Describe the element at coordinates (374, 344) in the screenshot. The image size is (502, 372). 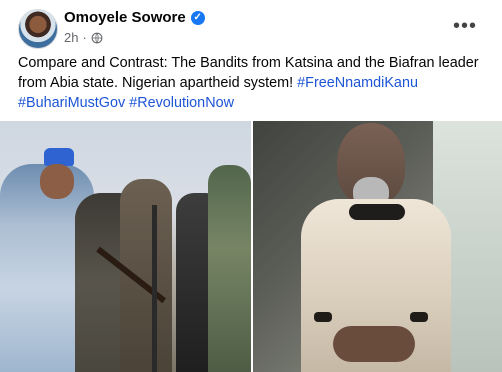
I see `right-photo-hands` at that location.